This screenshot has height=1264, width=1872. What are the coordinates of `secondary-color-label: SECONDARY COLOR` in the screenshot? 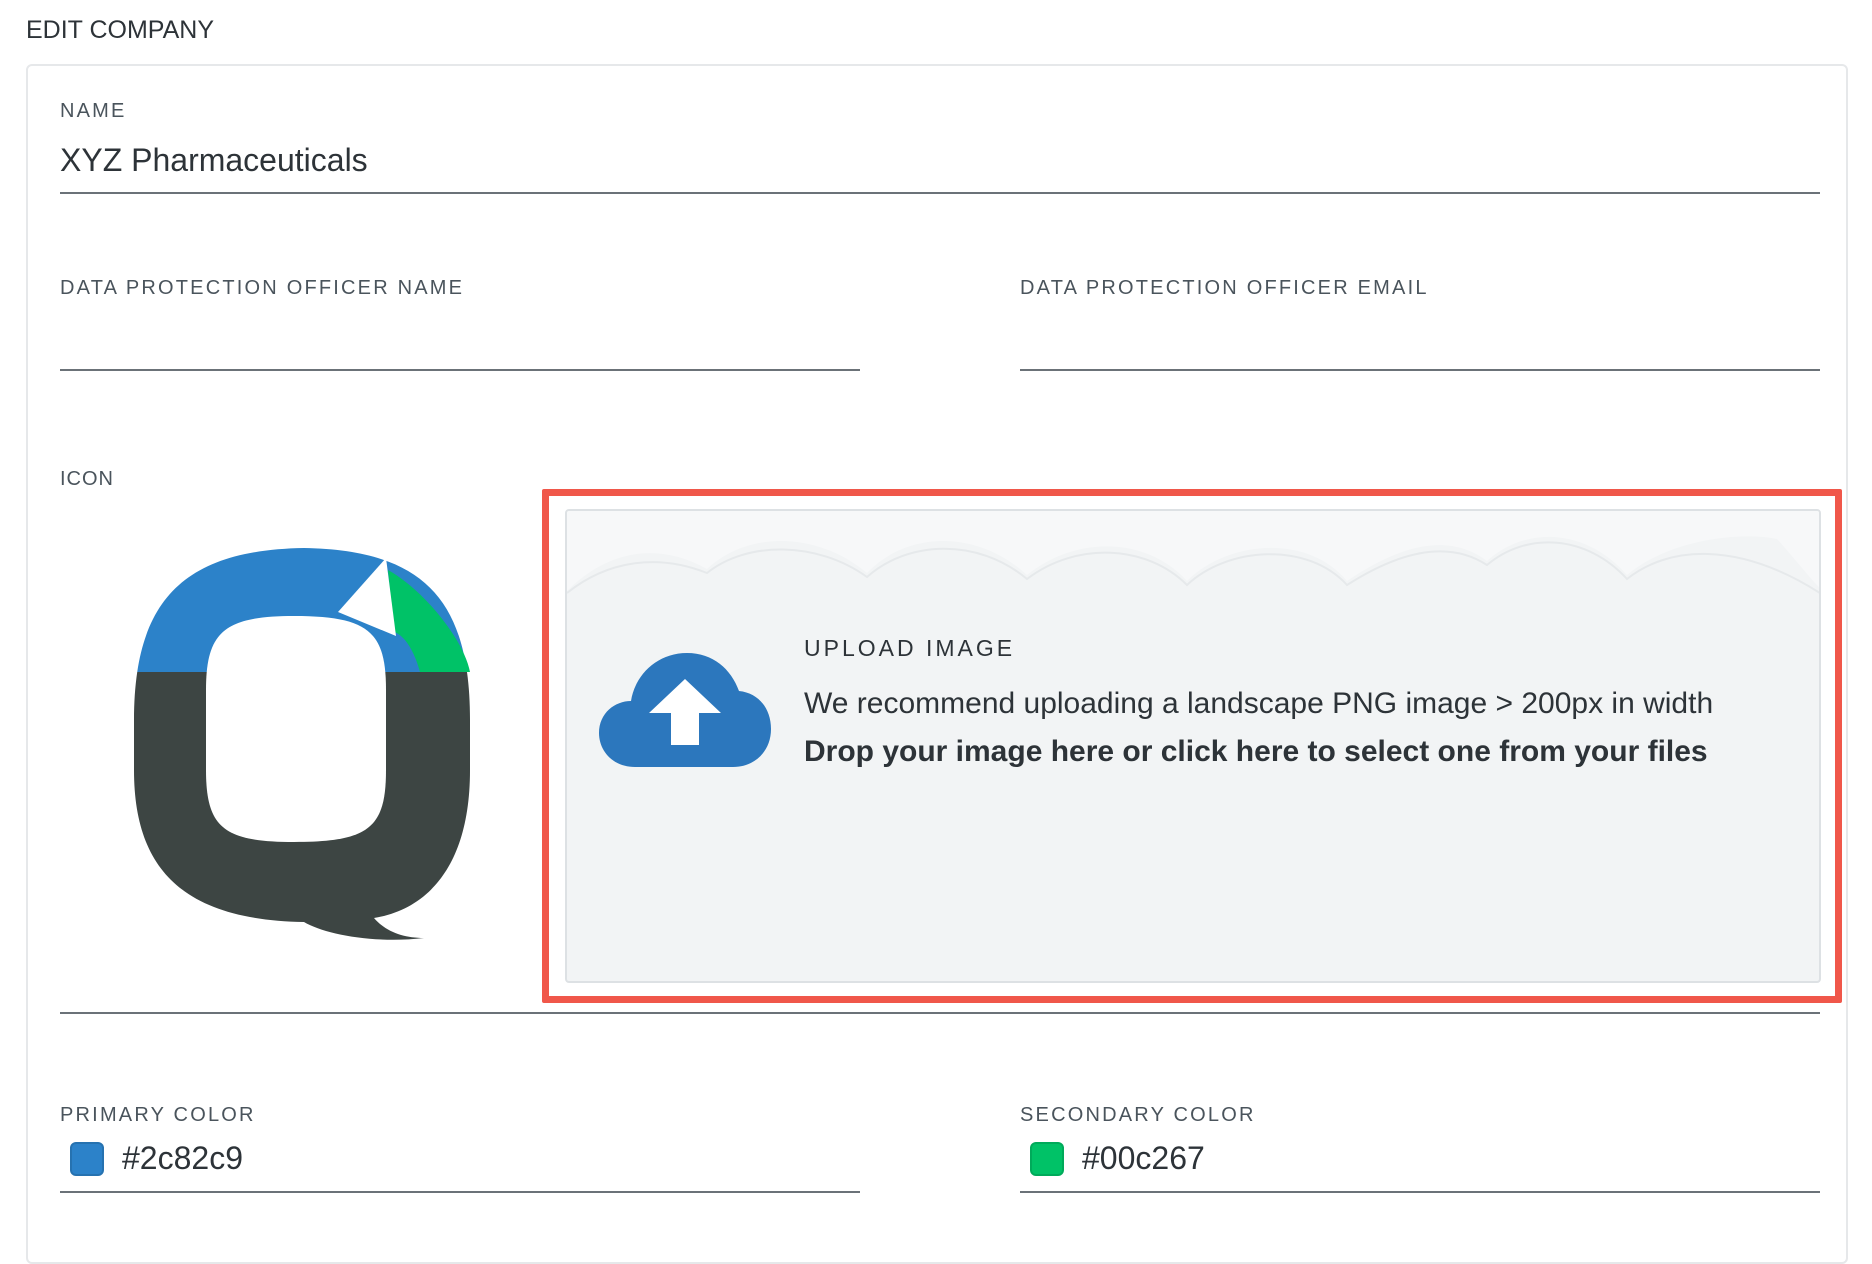 It's located at (1138, 1115).